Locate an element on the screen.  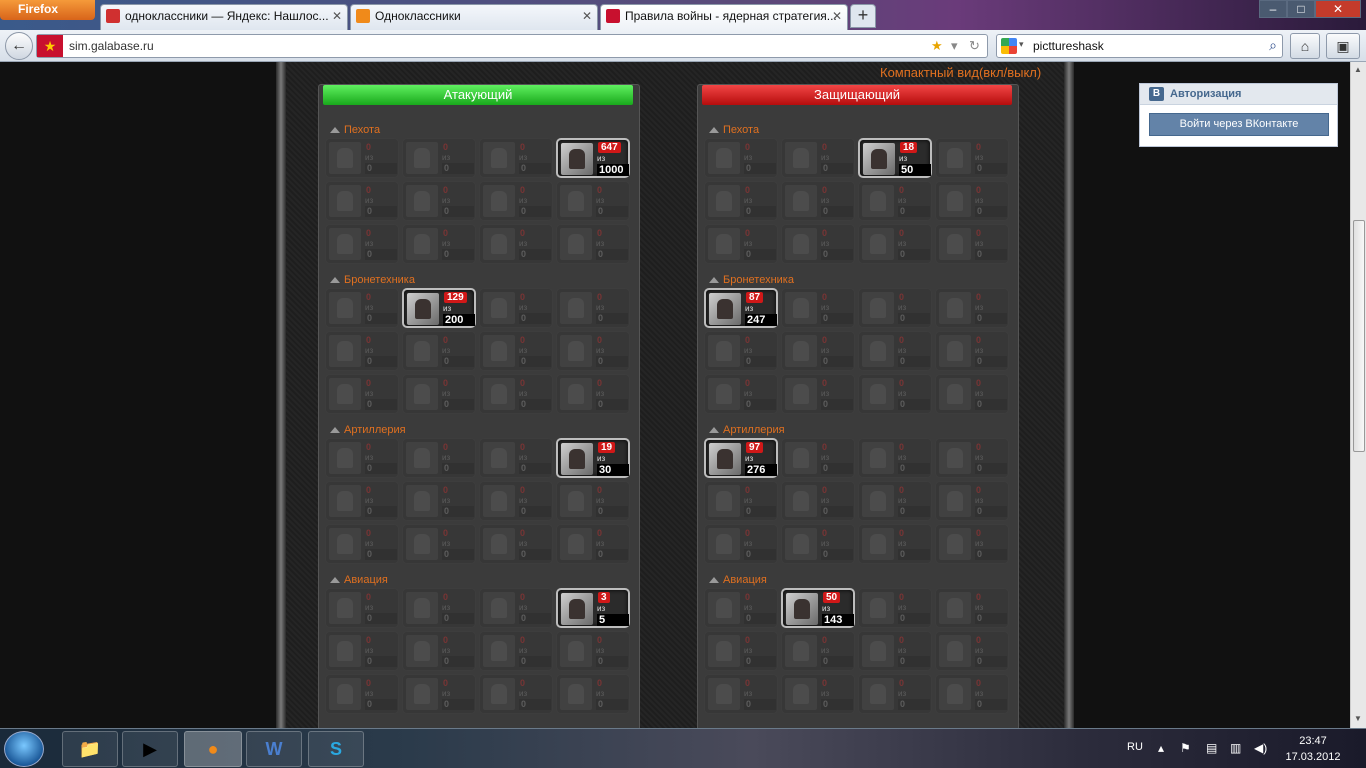
close-window-button: ✕ is located at coordinates (1338, 9).